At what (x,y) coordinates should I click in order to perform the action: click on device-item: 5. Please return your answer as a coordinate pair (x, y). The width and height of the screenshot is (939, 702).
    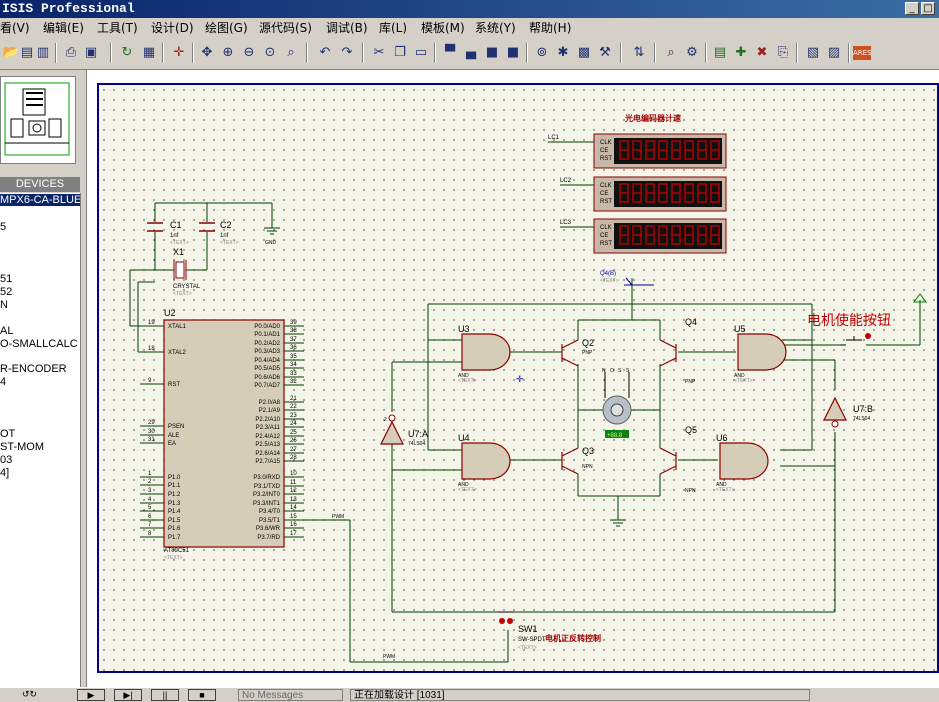
    Looking at the image, I should click on (3, 227).